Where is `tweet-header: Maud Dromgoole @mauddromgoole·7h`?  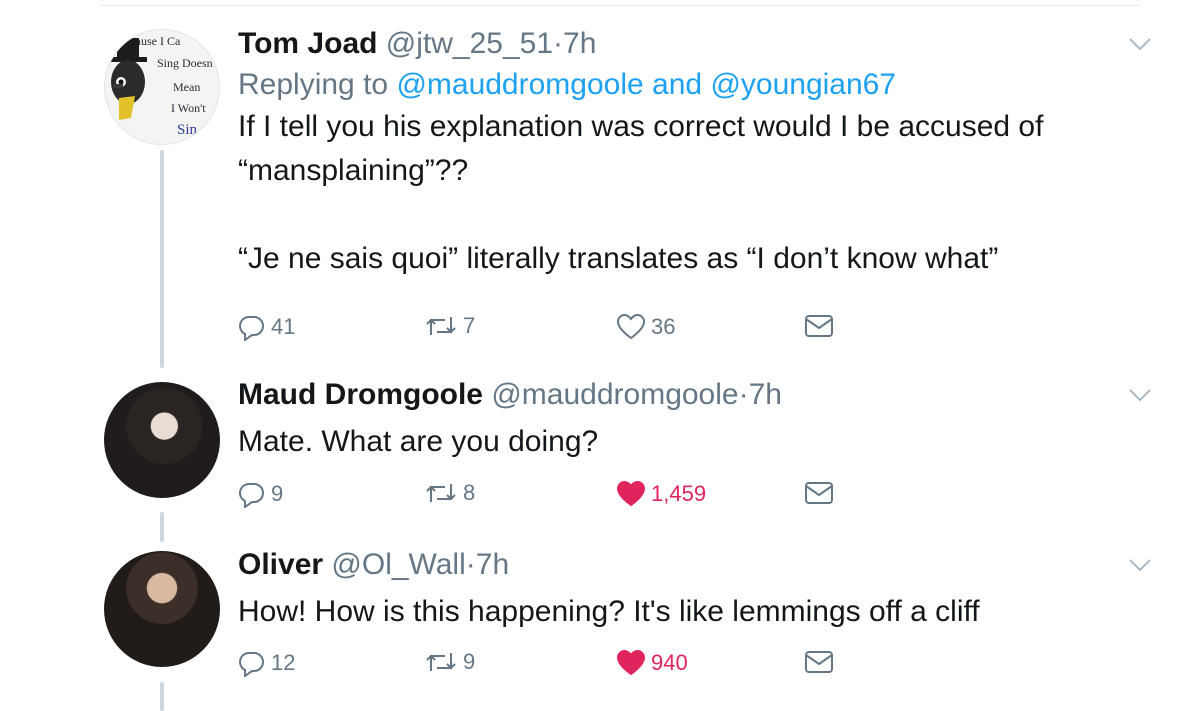 tweet-header: Maud Dromgoole @mauddromgoole·7h is located at coordinates (695, 398).